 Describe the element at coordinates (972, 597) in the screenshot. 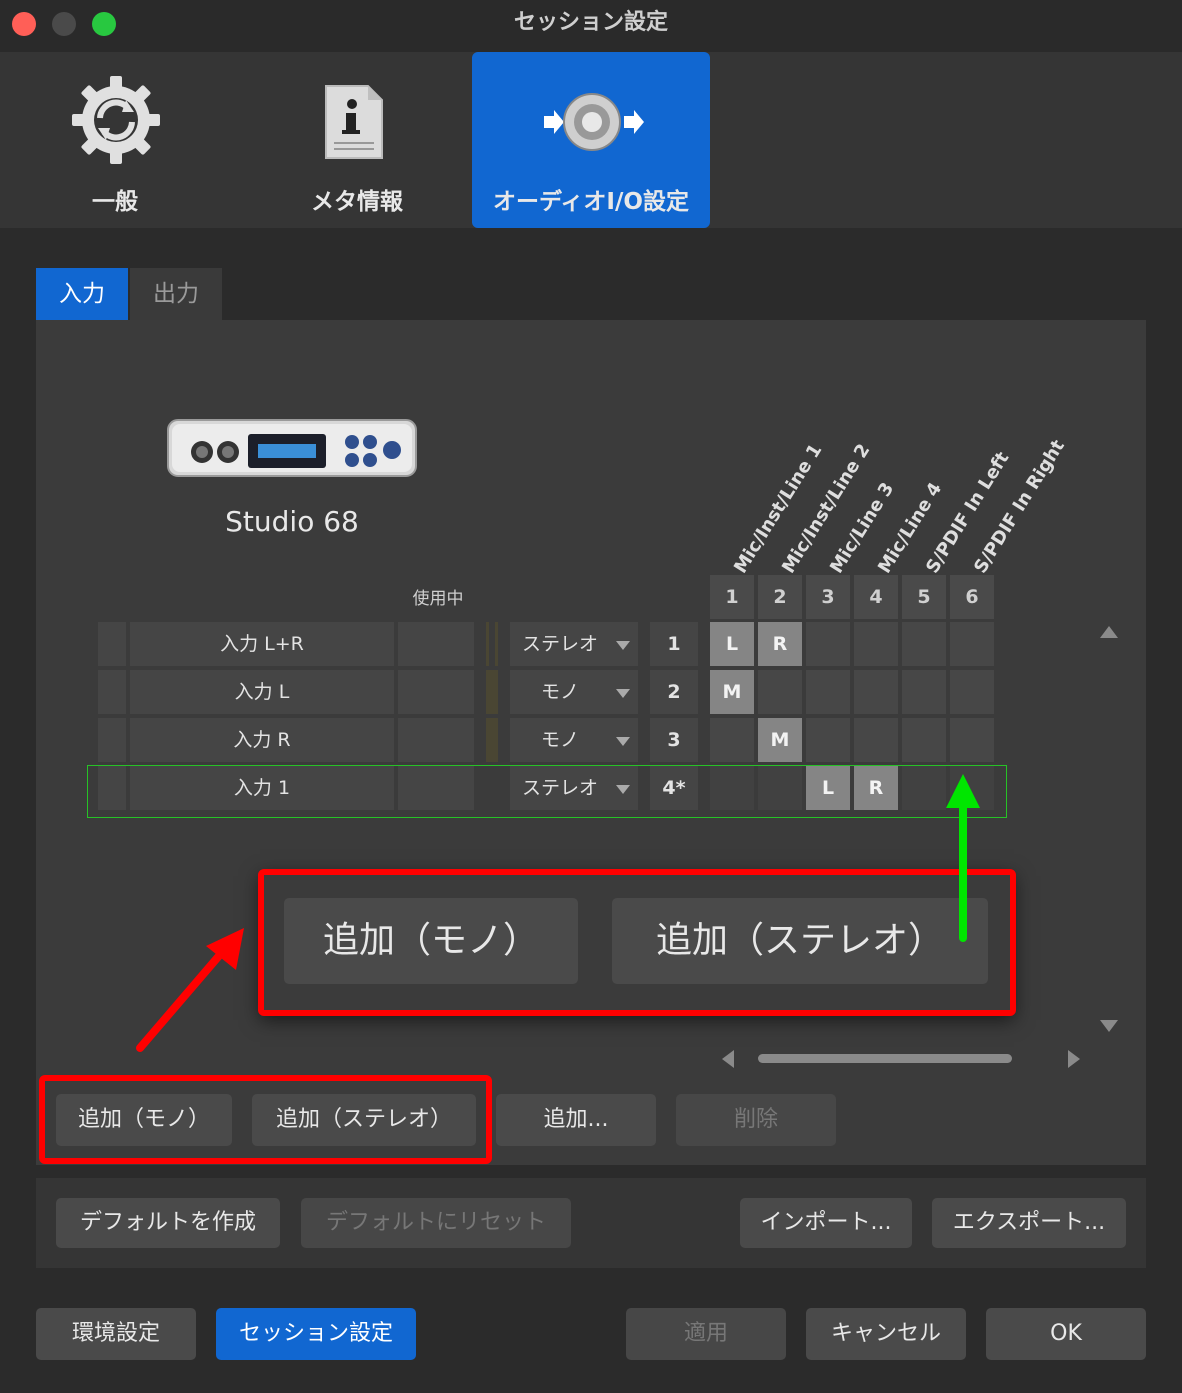

I see `column-header-6: 6` at that location.